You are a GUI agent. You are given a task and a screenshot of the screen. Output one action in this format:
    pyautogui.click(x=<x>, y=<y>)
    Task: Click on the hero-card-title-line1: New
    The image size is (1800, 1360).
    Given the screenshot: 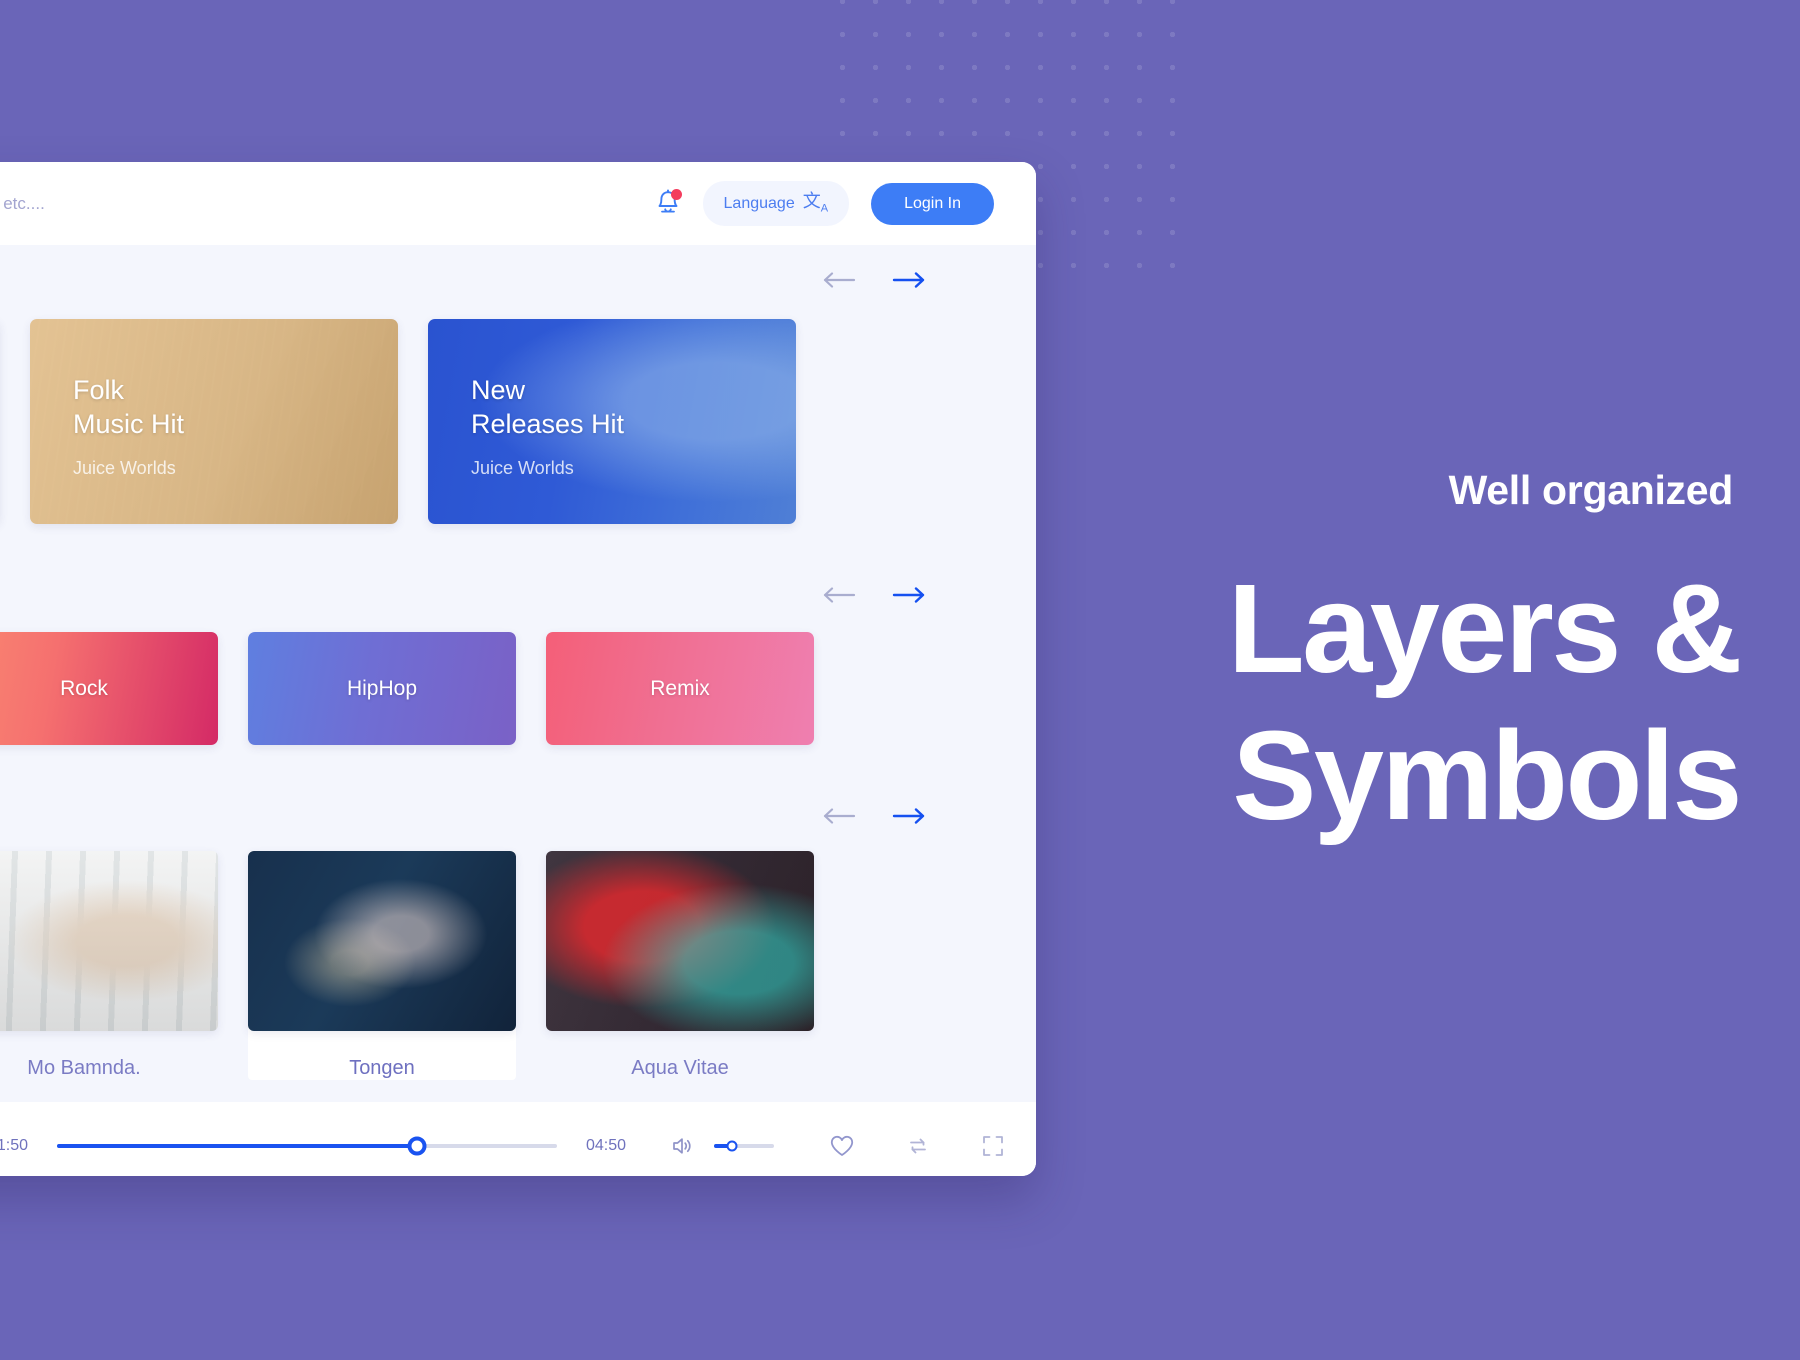 What is the action you would take?
    pyautogui.click(x=498, y=390)
    